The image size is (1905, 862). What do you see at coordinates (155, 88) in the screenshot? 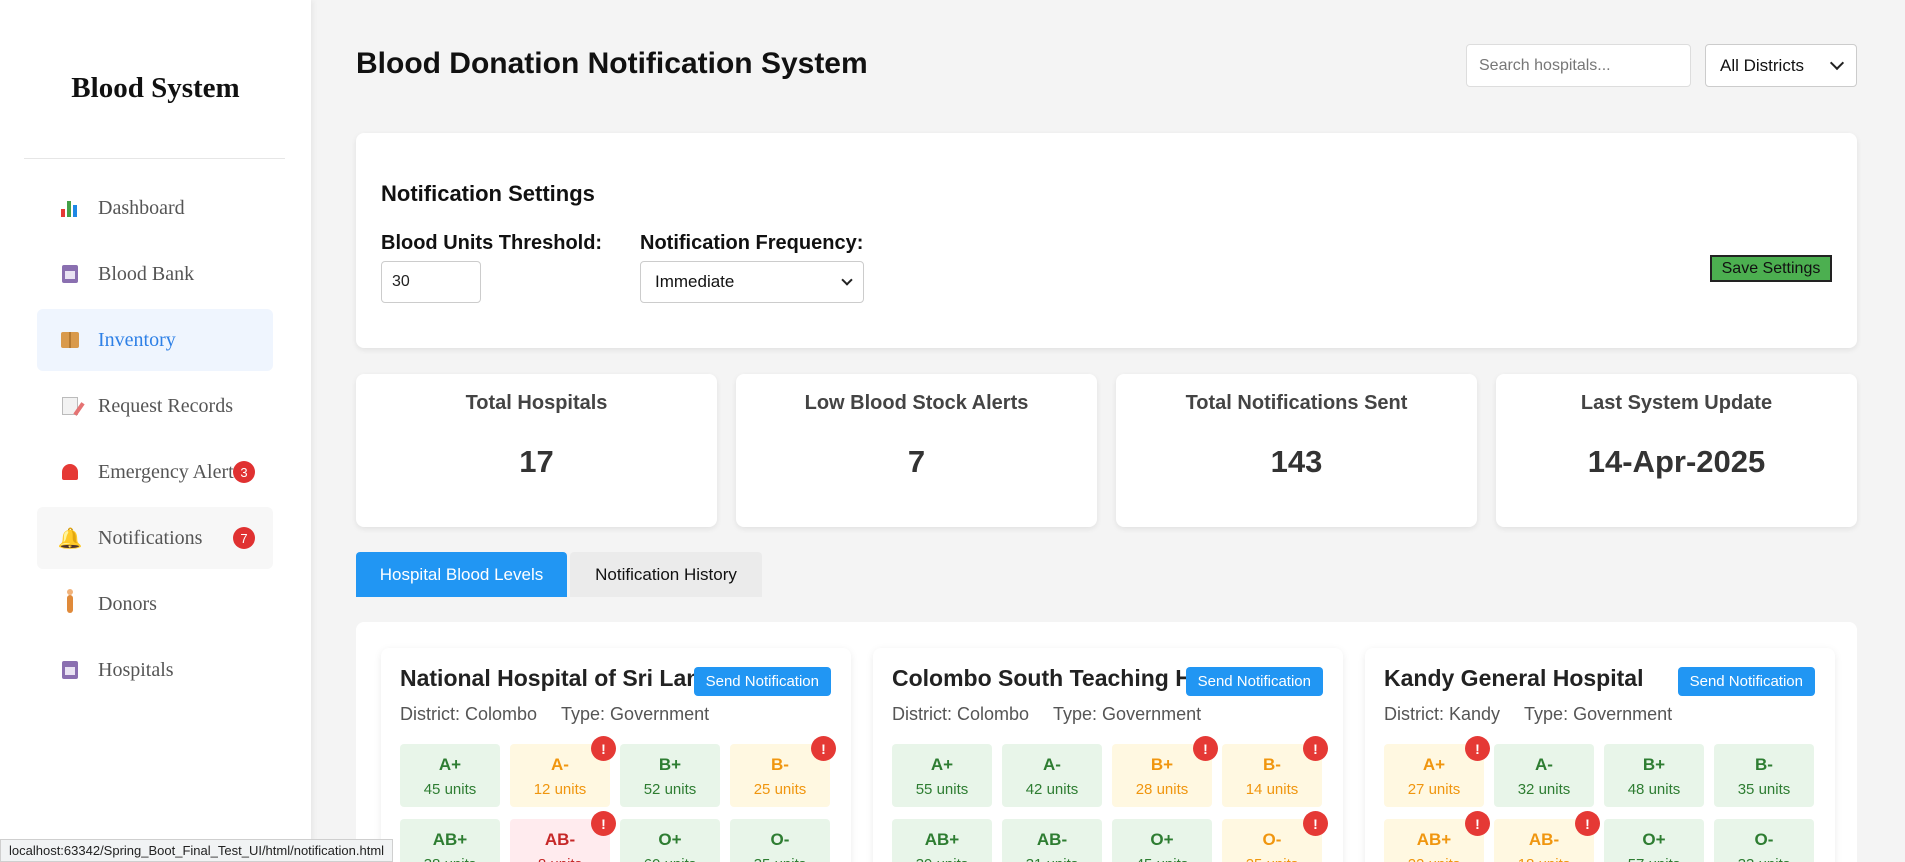
I see `brand-title: Blood System` at bounding box center [155, 88].